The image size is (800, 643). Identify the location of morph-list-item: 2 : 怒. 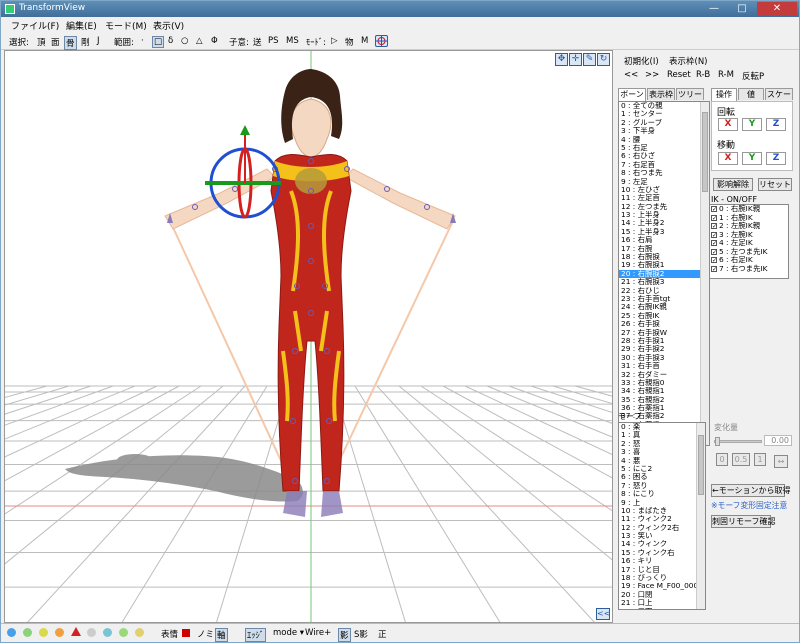
(662, 444).